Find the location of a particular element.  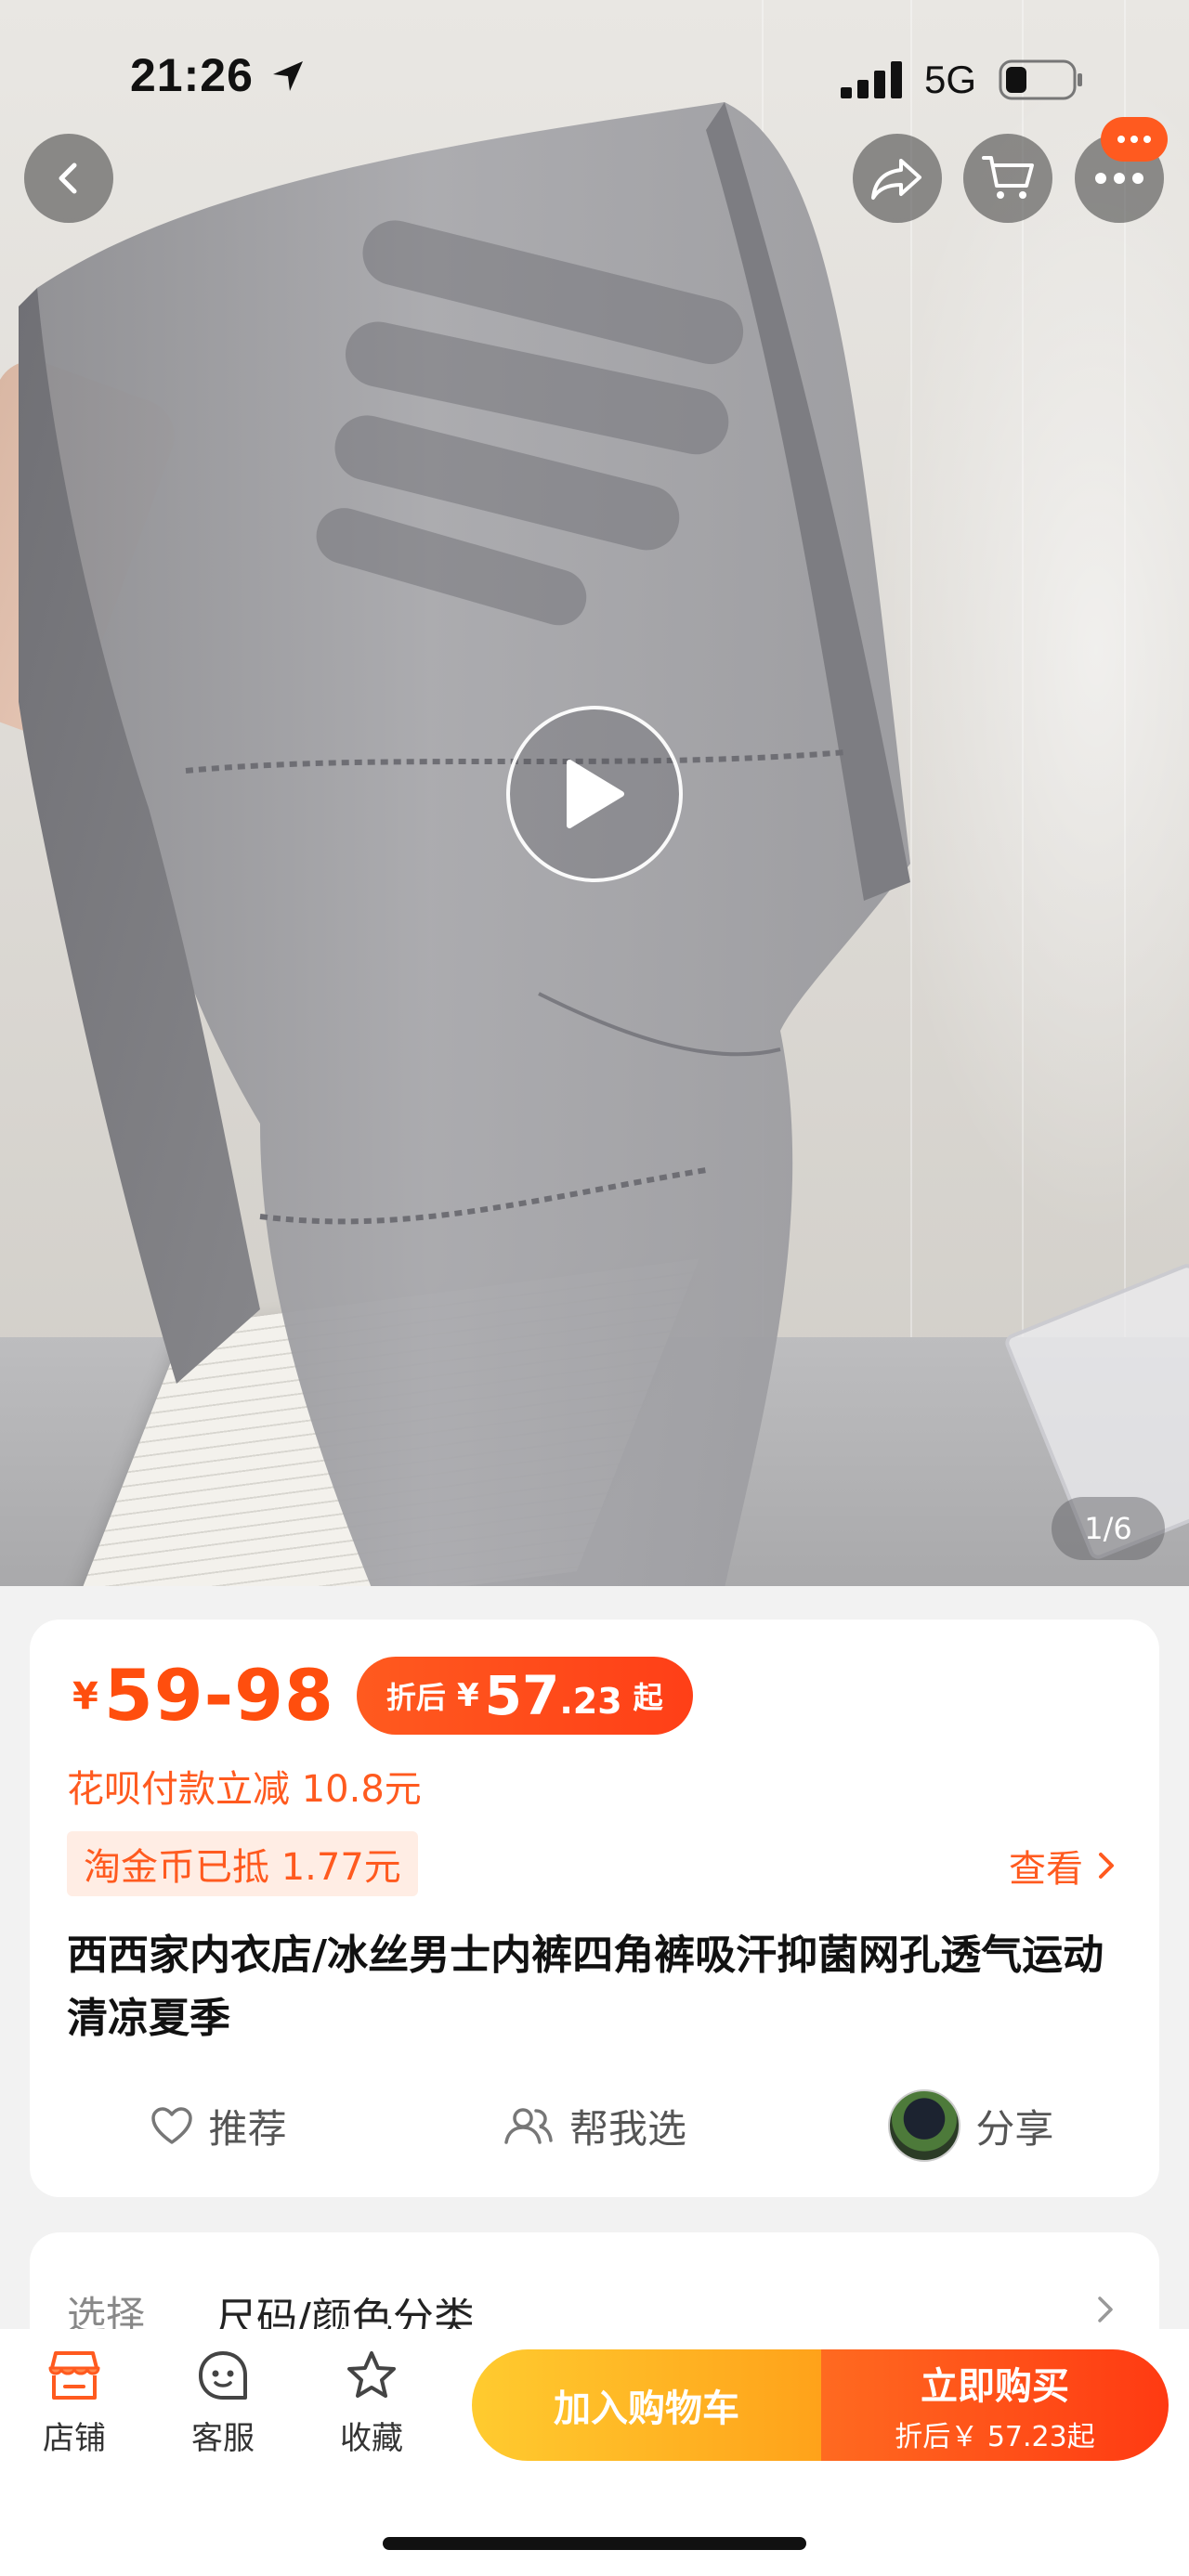

cart-button is located at coordinates (1007, 178).